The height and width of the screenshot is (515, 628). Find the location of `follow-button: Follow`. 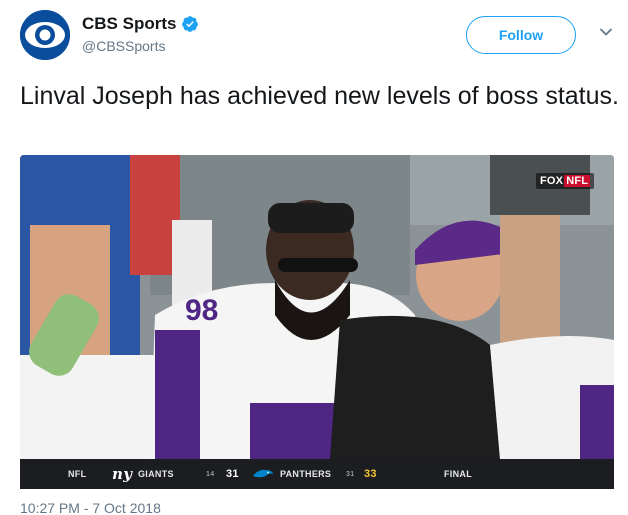

follow-button: Follow is located at coordinates (521, 35).